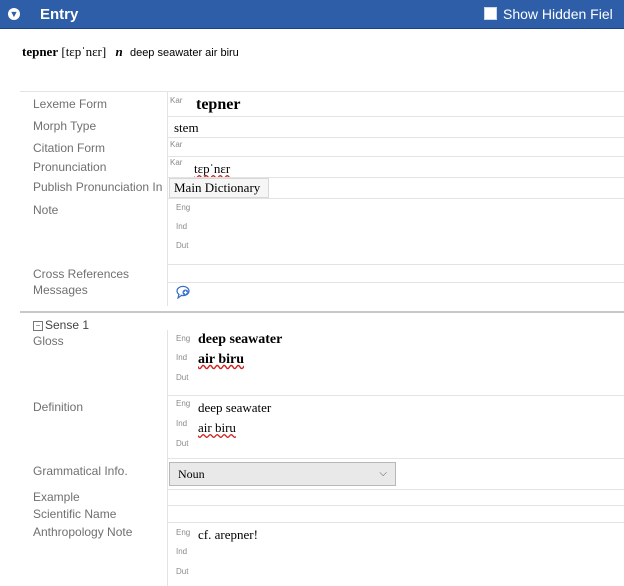  I want to click on gloss-ind-input: air biru, so click(221, 360).